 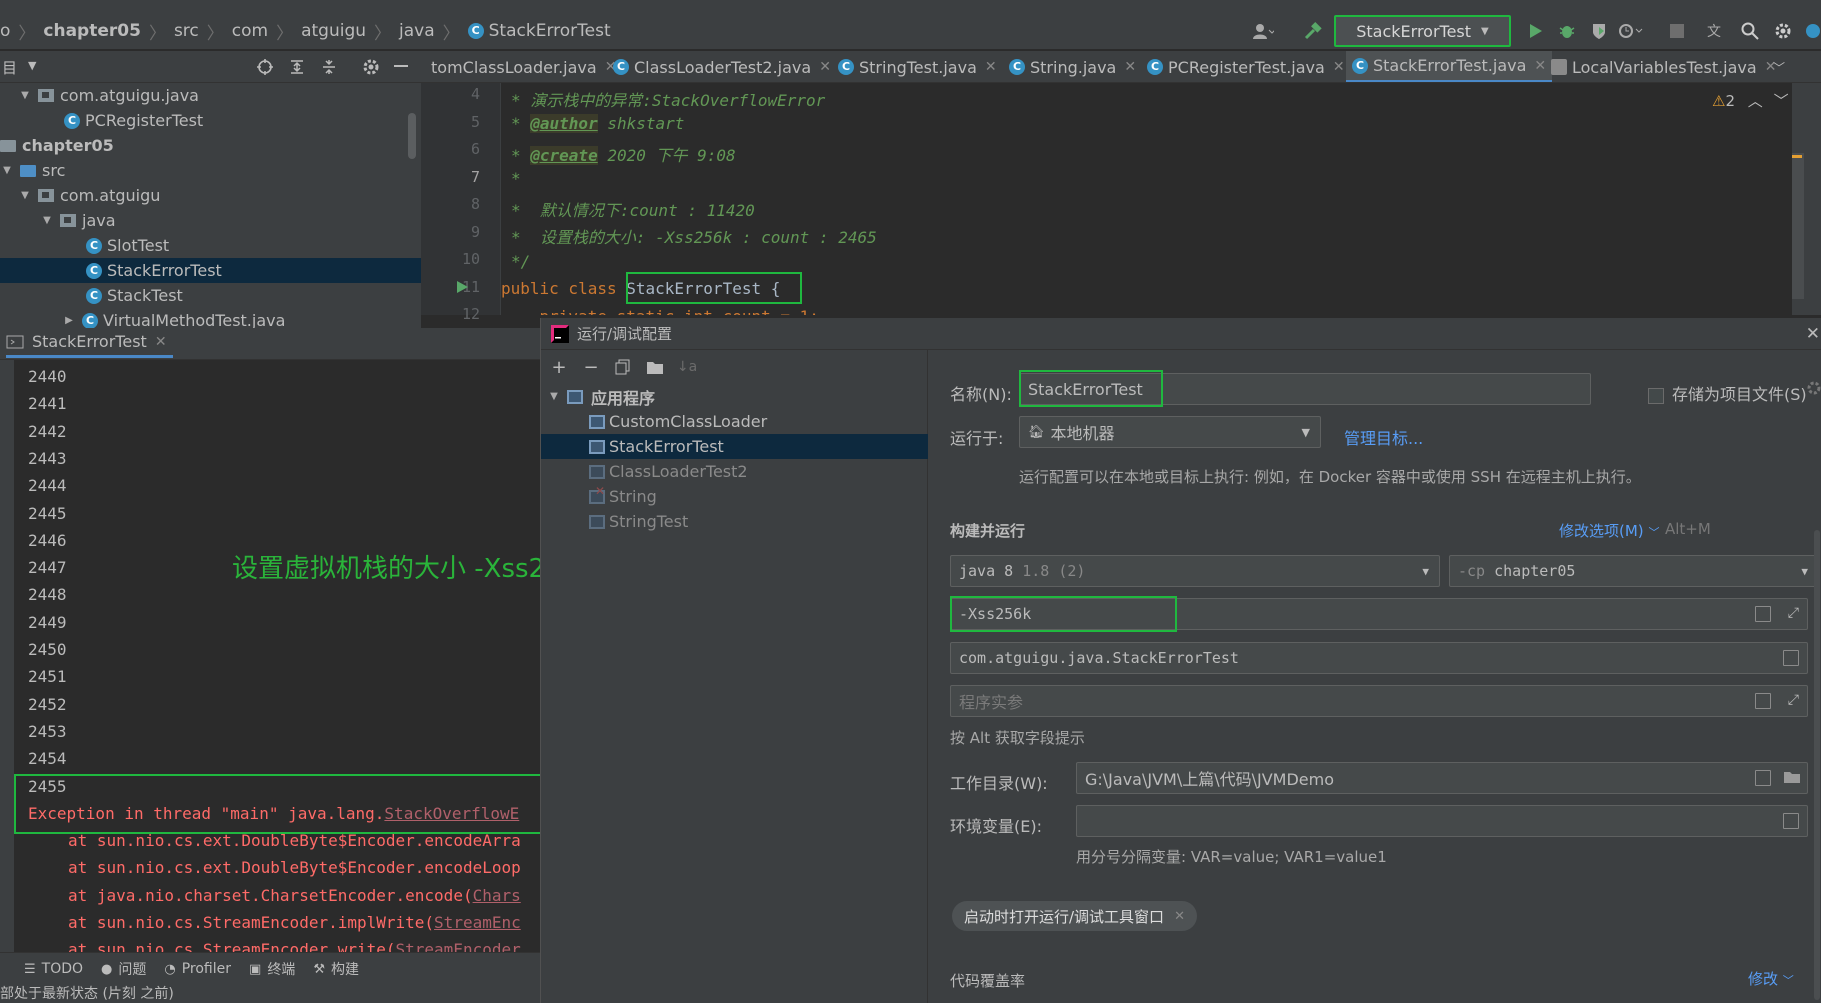 I want to click on tree-item-chapter05: chapter05, so click(x=210, y=145).